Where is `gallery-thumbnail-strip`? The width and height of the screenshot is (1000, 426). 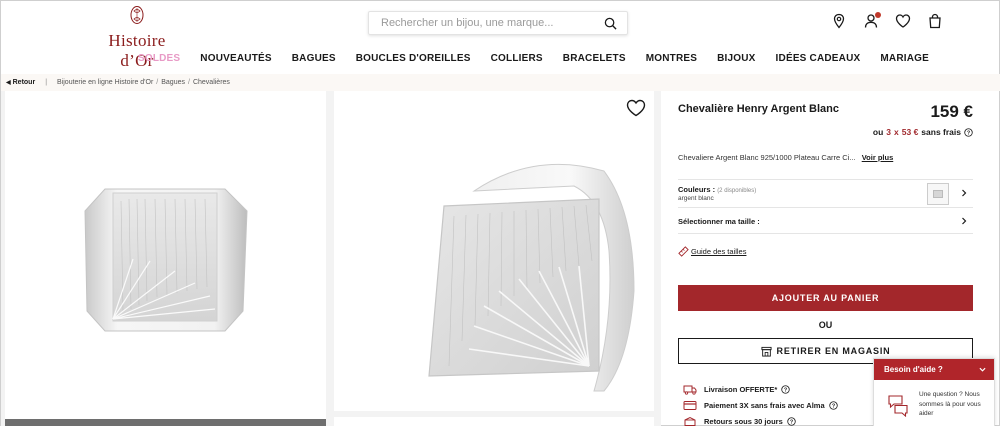 gallery-thumbnail-strip is located at coordinates (165, 422).